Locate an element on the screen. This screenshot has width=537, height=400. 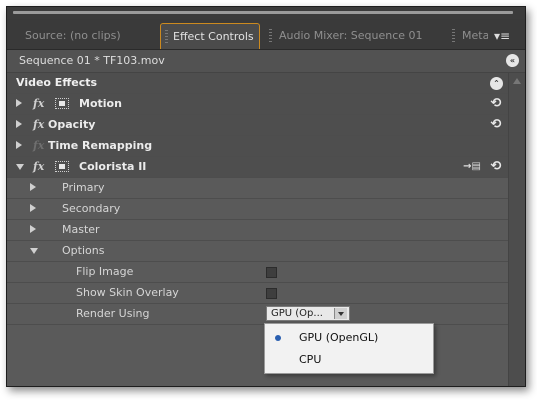
scroll-up-icon is located at coordinates (517, 81).